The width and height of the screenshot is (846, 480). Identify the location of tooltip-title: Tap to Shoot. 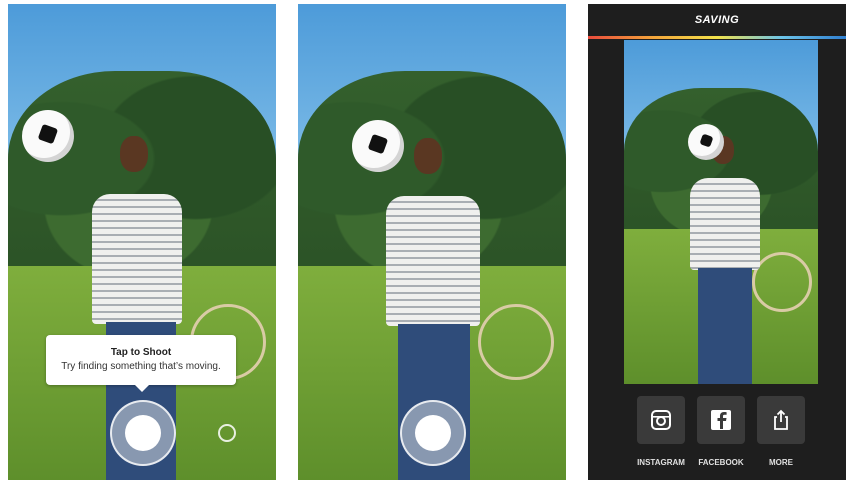
(141, 352).